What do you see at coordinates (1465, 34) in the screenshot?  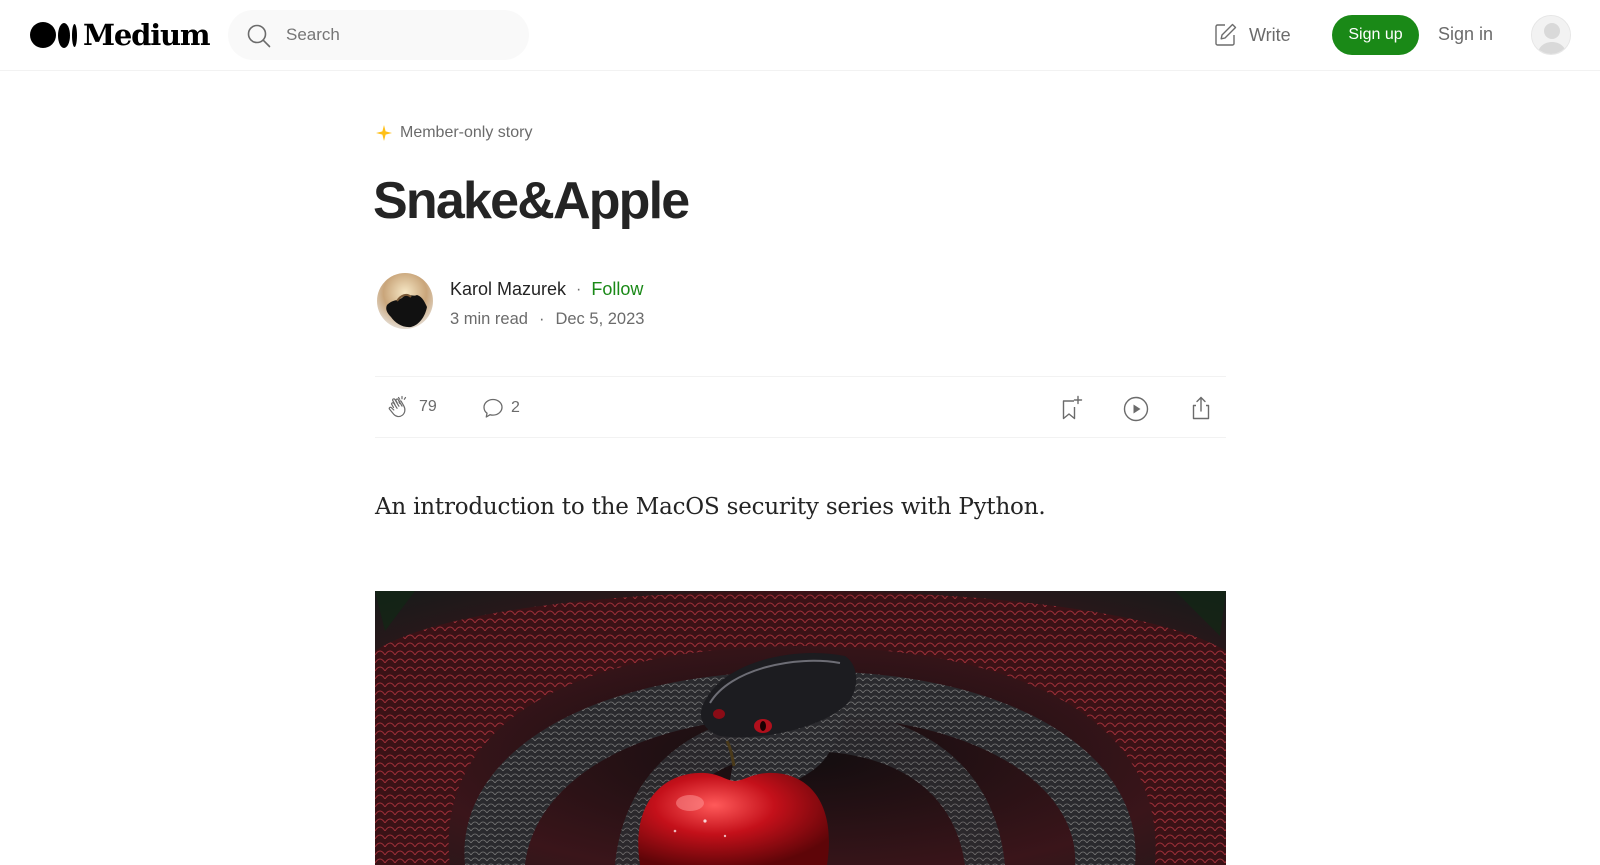 I see `sign-in-link: Sign in` at bounding box center [1465, 34].